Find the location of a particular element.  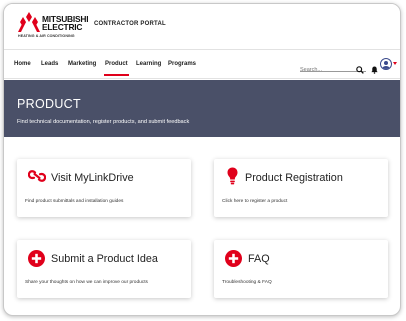

search-input is located at coordinates (325, 68).